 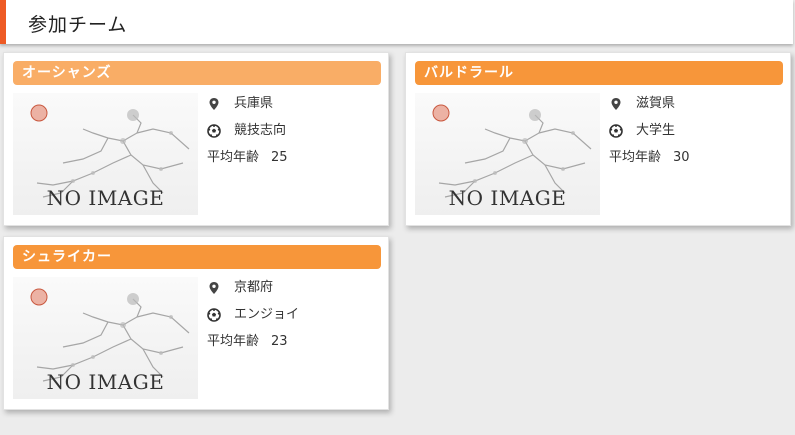 What do you see at coordinates (294, 292) in the screenshot?
I see `prefecture-row: 京都府` at bounding box center [294, 292].